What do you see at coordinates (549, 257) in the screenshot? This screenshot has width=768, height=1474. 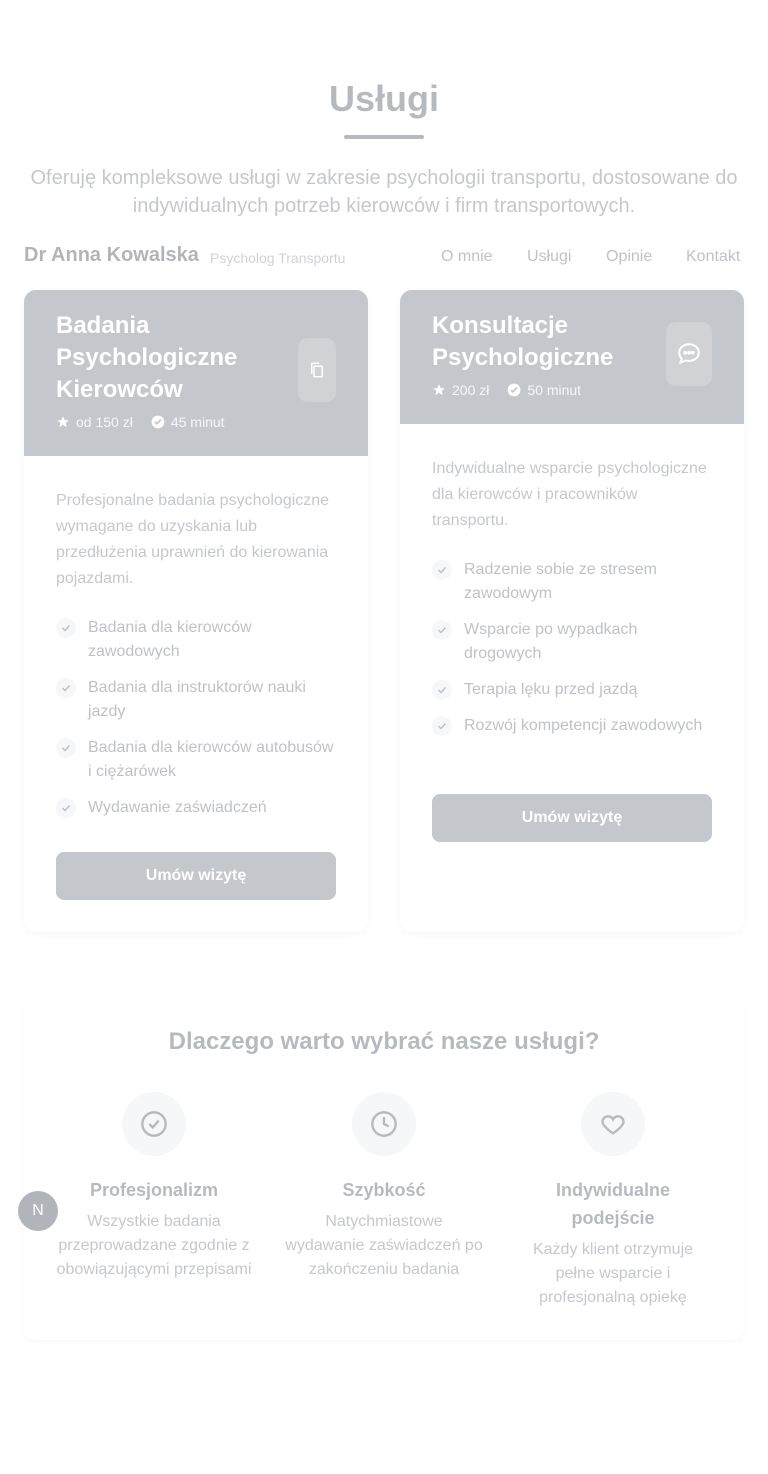 I see `nav-link-services: Usługi` at bounding box center [549, 257].